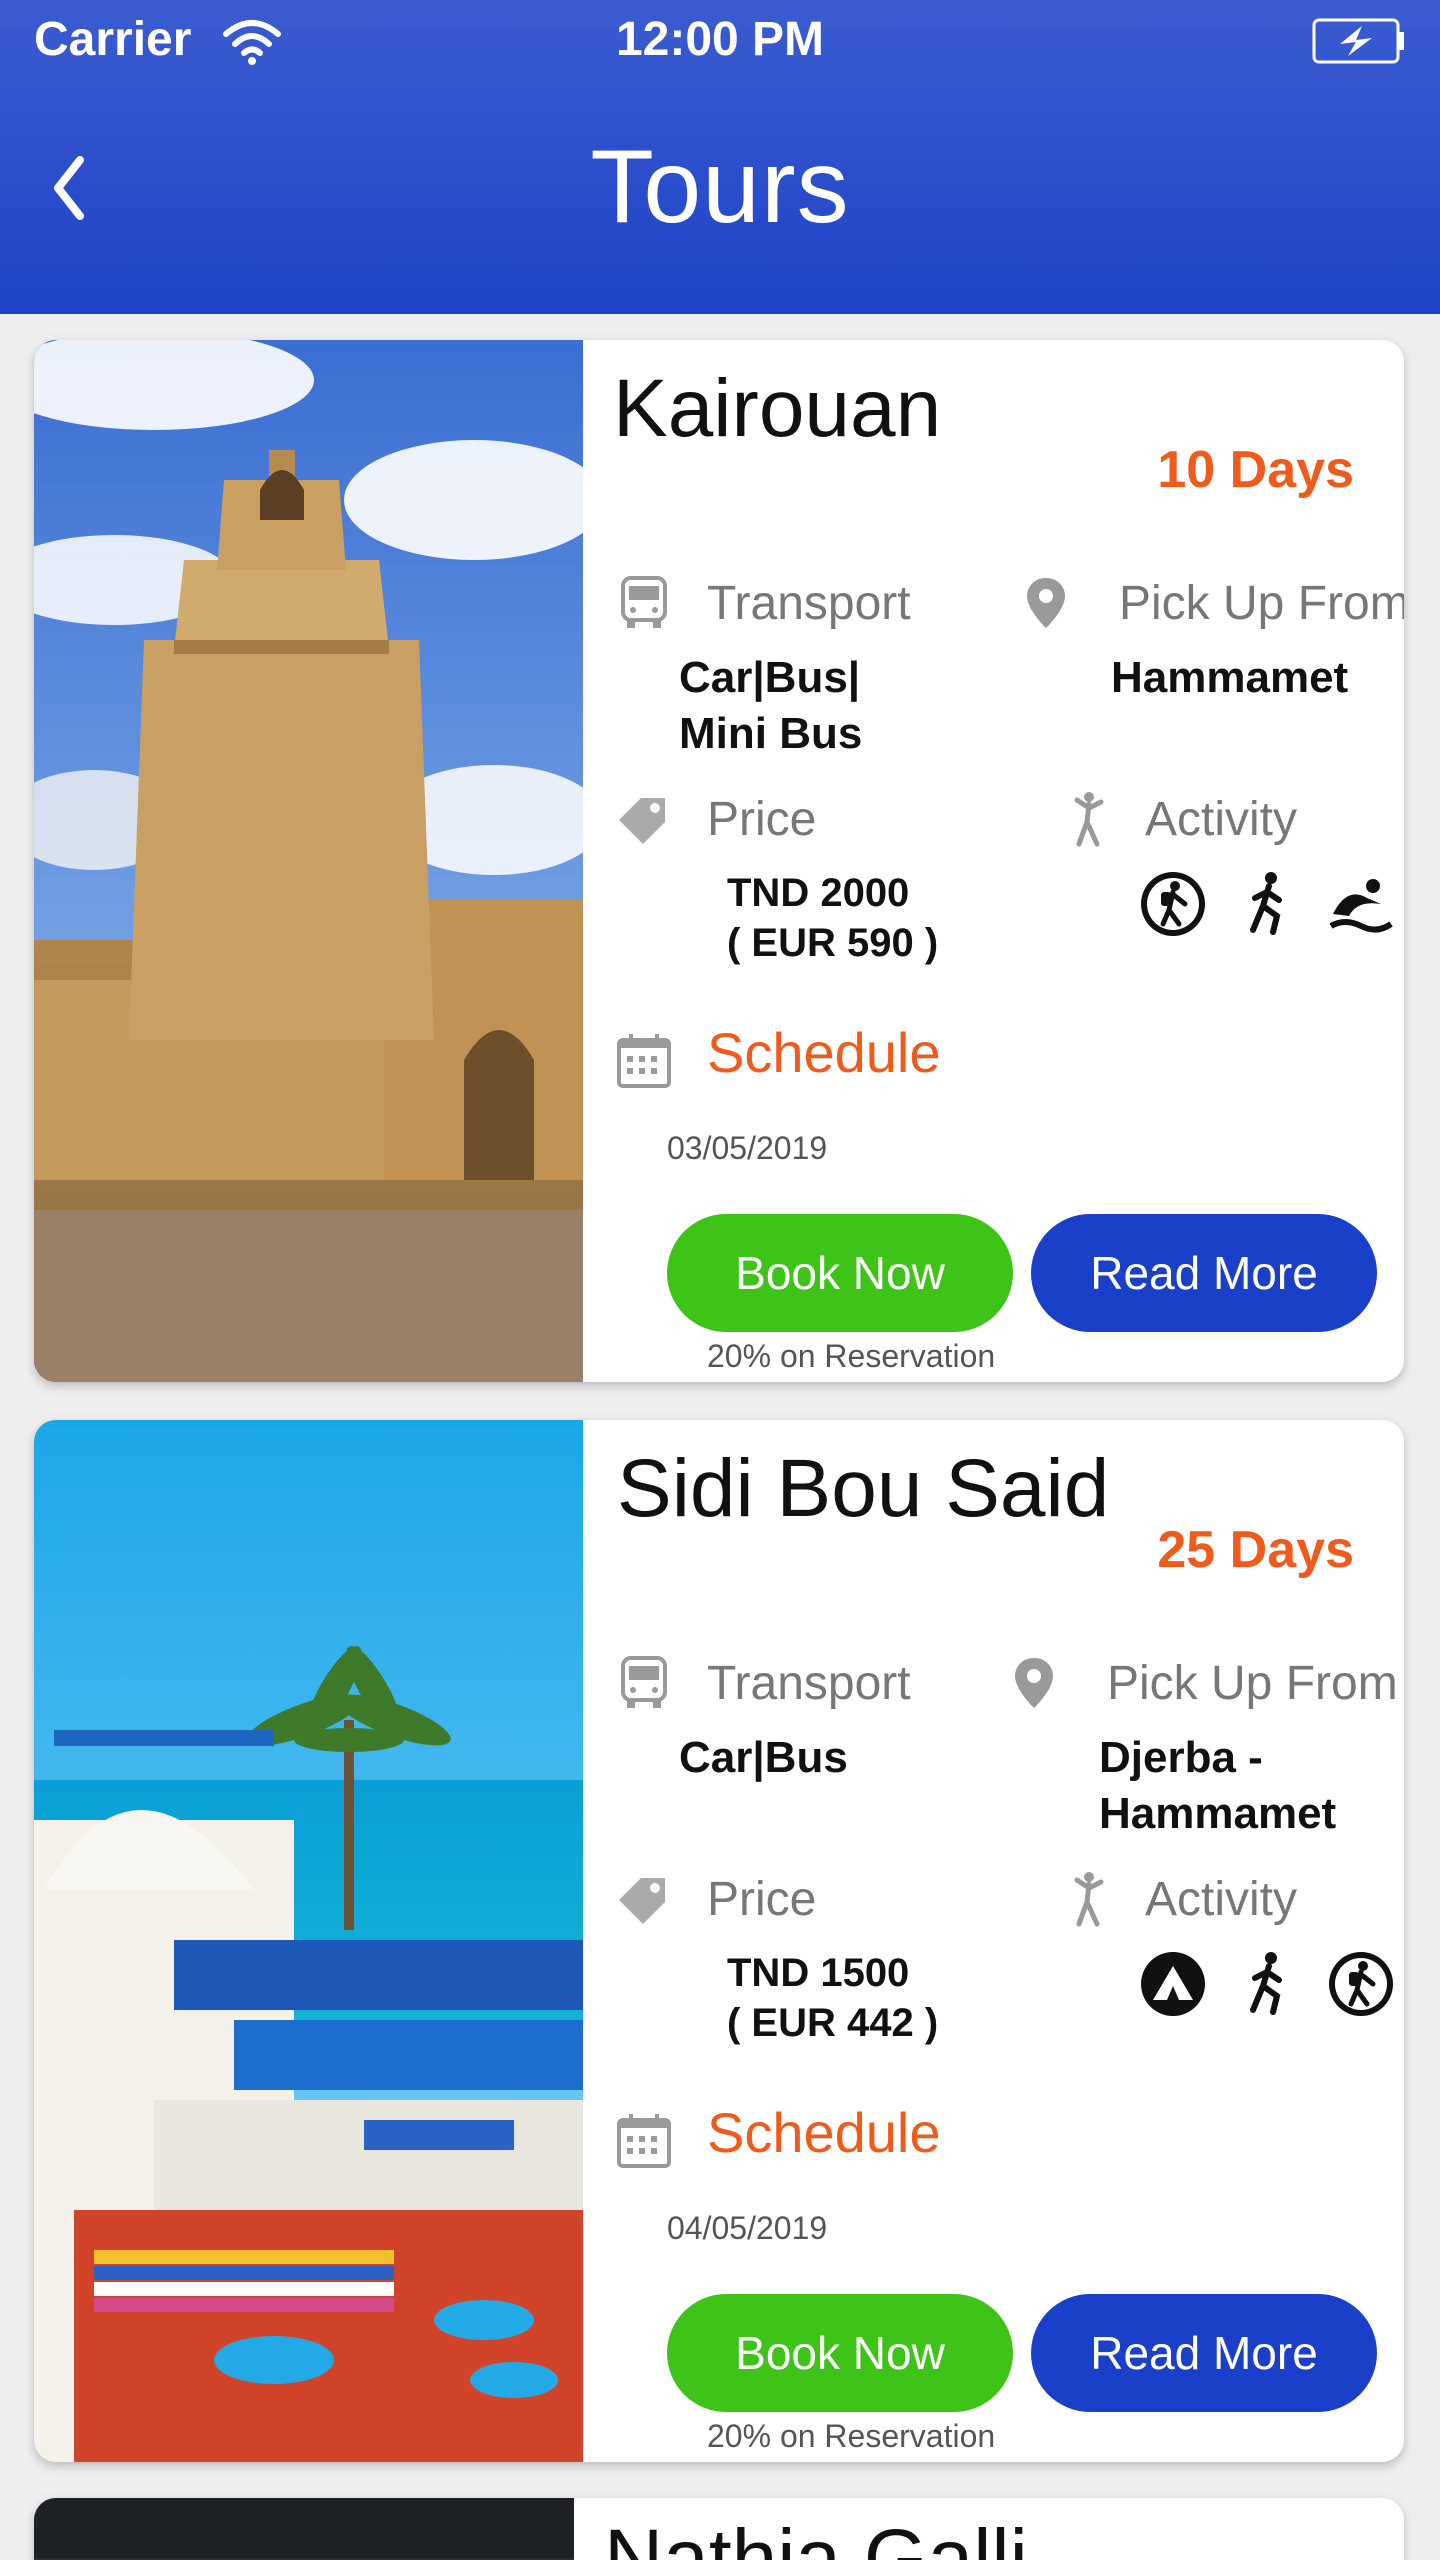 Image resolution: width=1440 pixels, height=2560 pixels. What do you see at coordinates (818, 893) in the screenshot?
I see `price-value-line: TND 2000` at bounding box center [818, 893].